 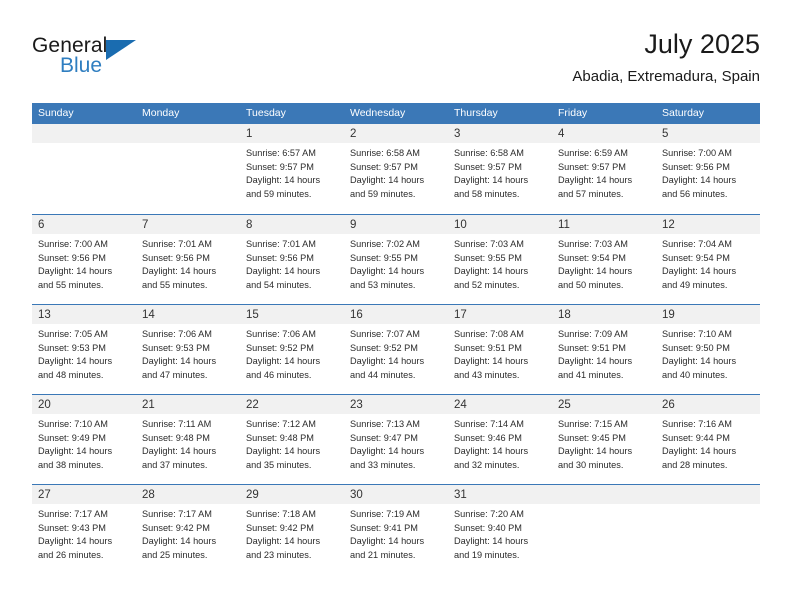 I want to click on sunset-text: Sunset: 9:53 PM, so click(x=72, y=347).